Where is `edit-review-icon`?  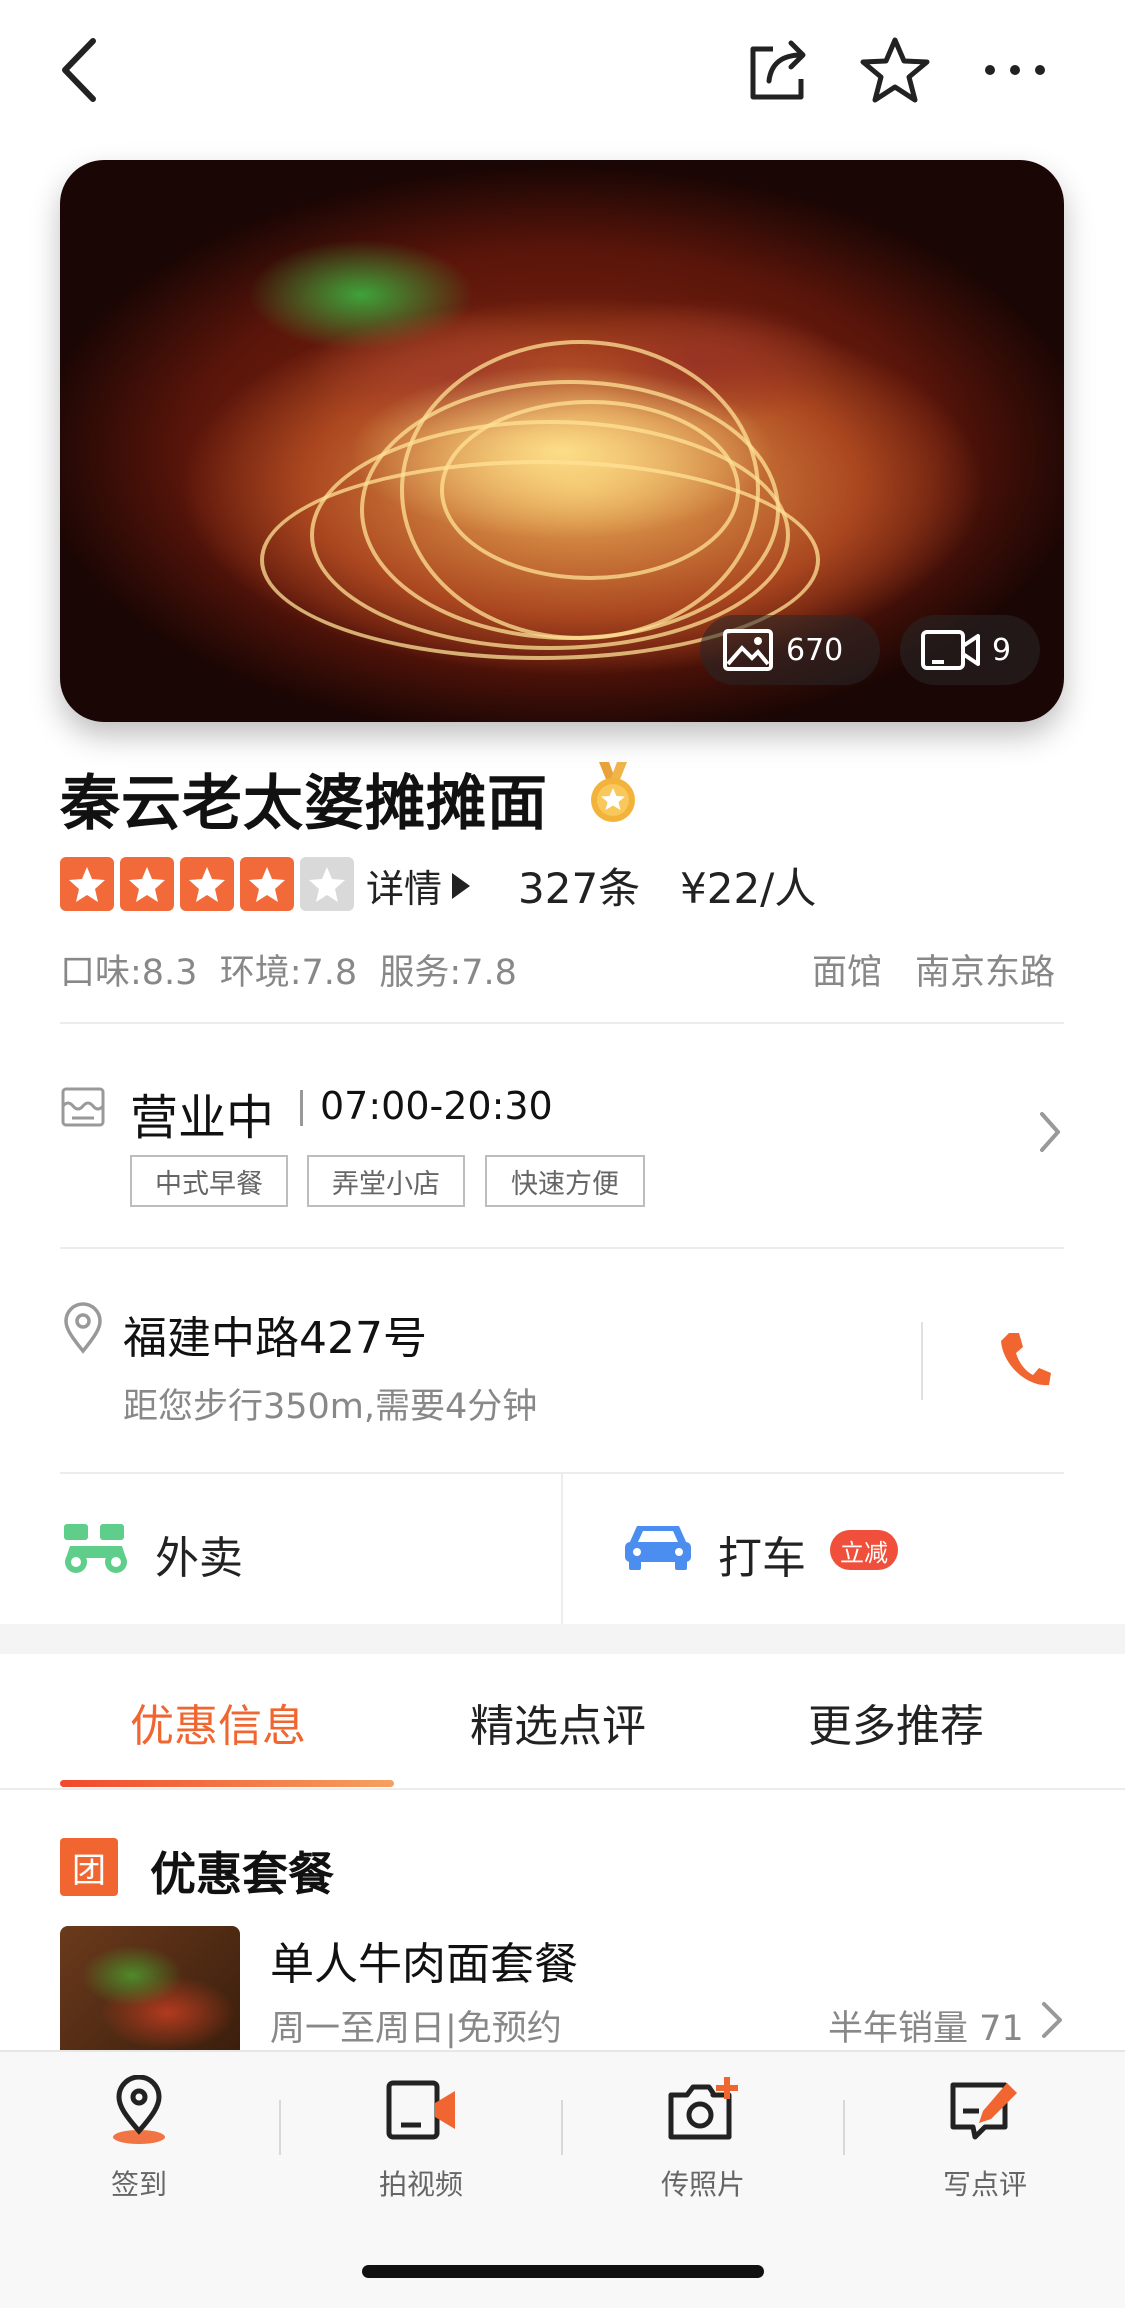 edit-review-icon is located at coordinates (983, 2111).